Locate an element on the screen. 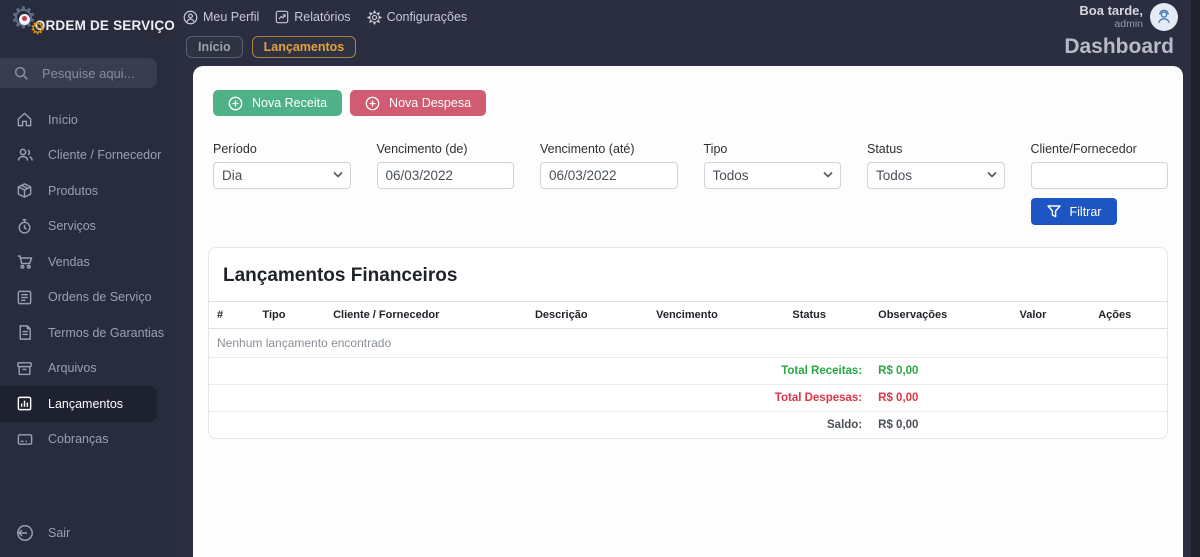 Image resolution: width=1200 pixels, height=557 pixels. sidebar-item-cobrancas: Cobranças is located at coordinates (78, 440).